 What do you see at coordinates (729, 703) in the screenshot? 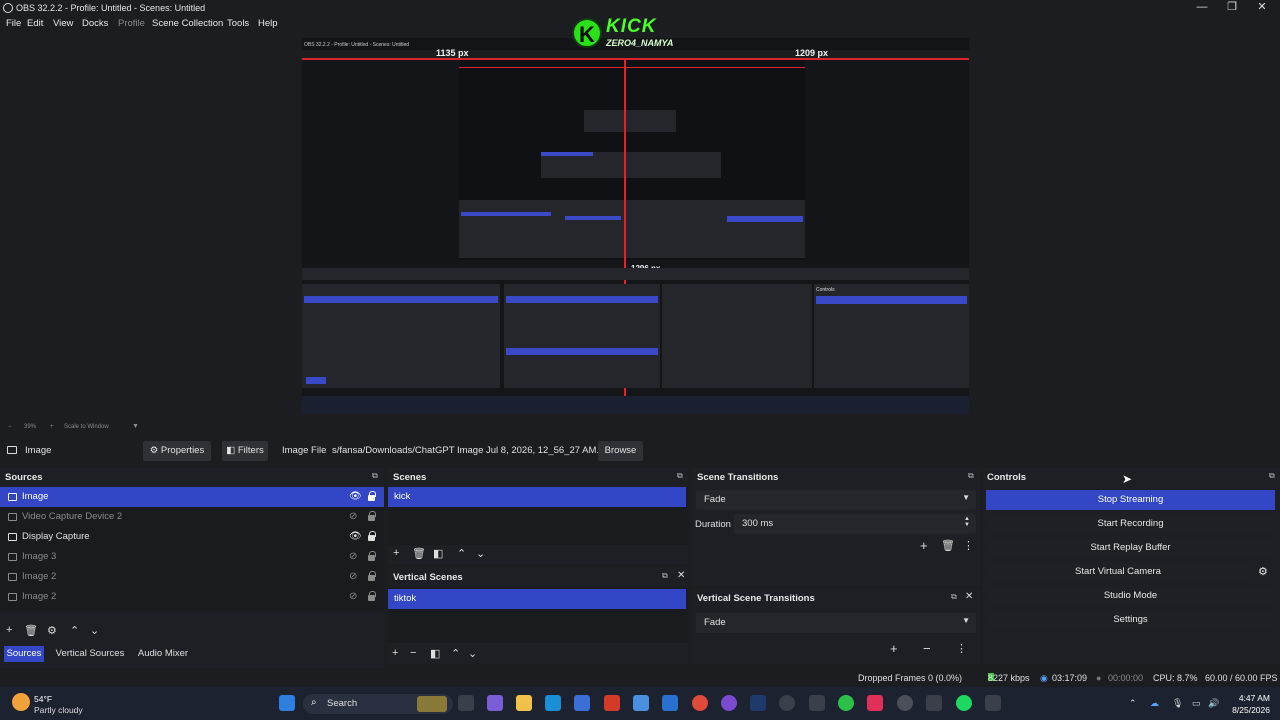
I see `discord-icon` at bounding box center [729, 703].